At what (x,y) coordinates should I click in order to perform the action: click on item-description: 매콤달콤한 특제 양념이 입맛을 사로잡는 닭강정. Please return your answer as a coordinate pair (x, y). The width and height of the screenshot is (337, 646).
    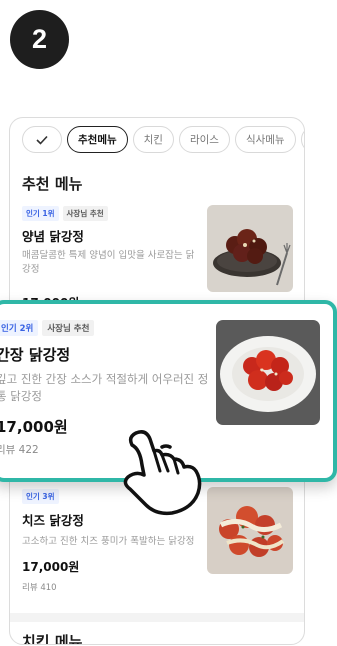
    Looking at the image, I should click on (108, 263).